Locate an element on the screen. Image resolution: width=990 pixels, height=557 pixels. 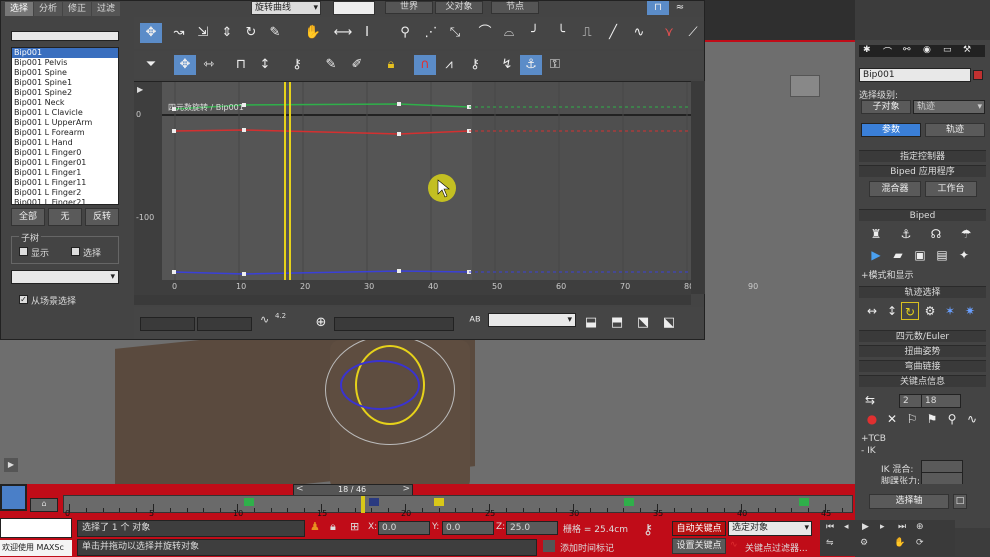
tangent-curve-icon: ∿ is located at coordinates (264, 319).